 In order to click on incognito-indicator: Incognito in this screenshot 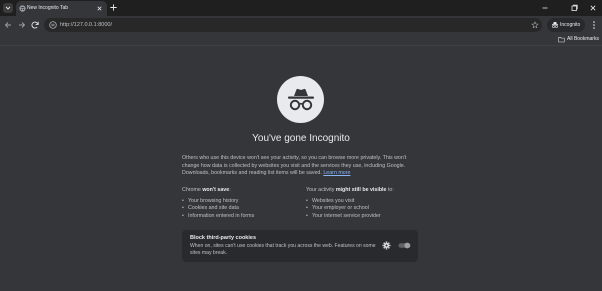, I will do `click(566, 25)`.